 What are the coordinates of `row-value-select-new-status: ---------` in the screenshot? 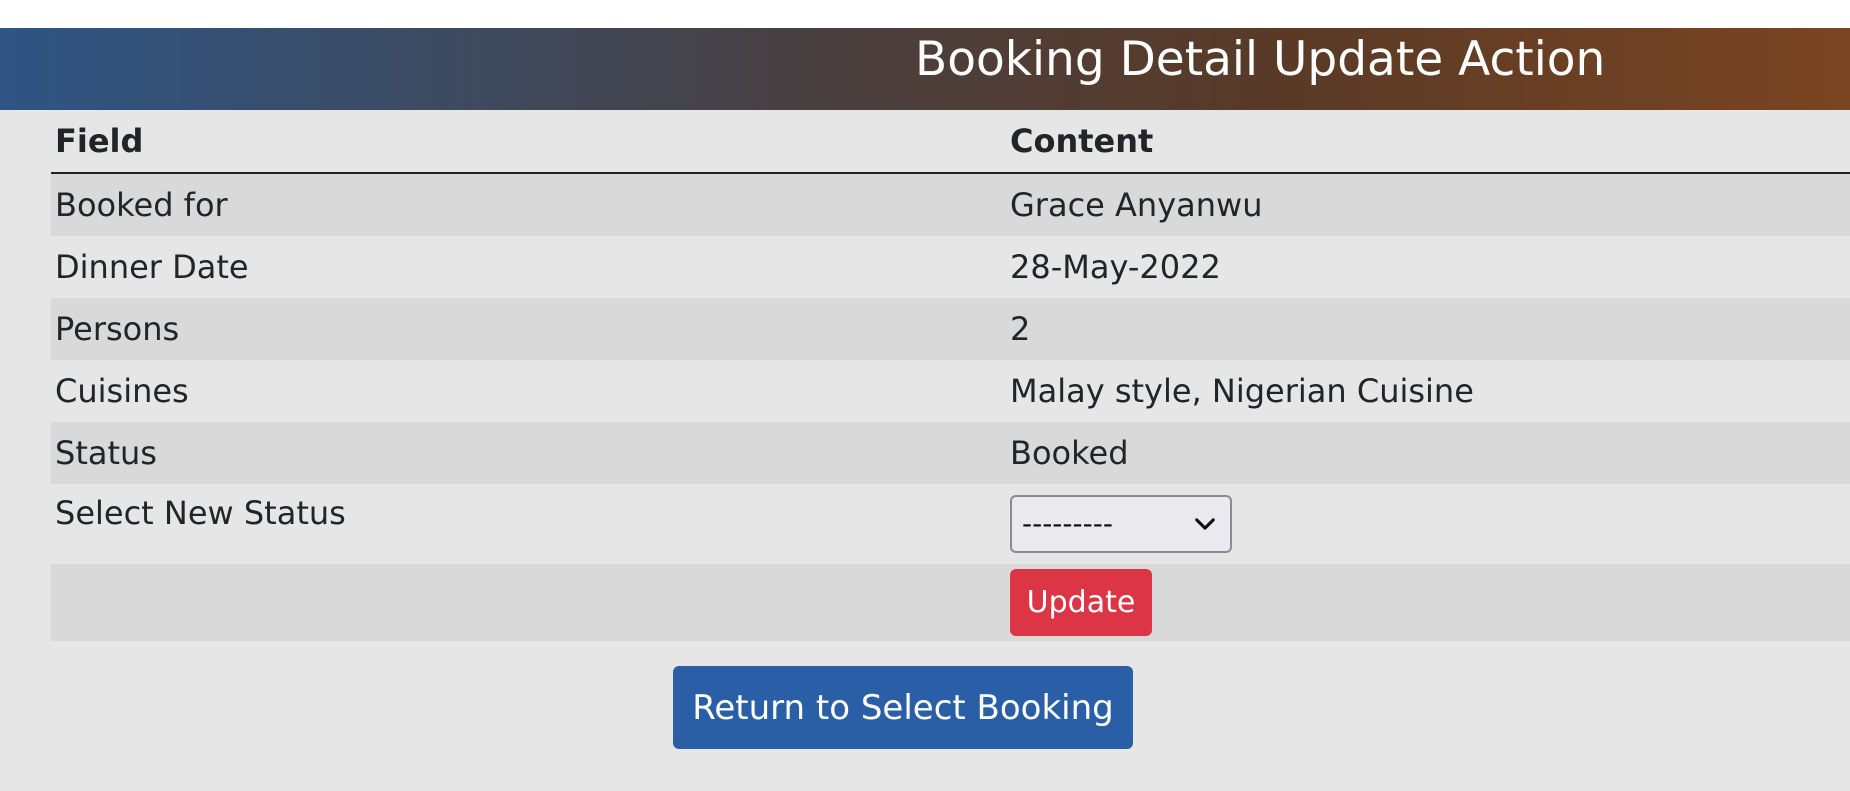 It's located at (1428, 524).